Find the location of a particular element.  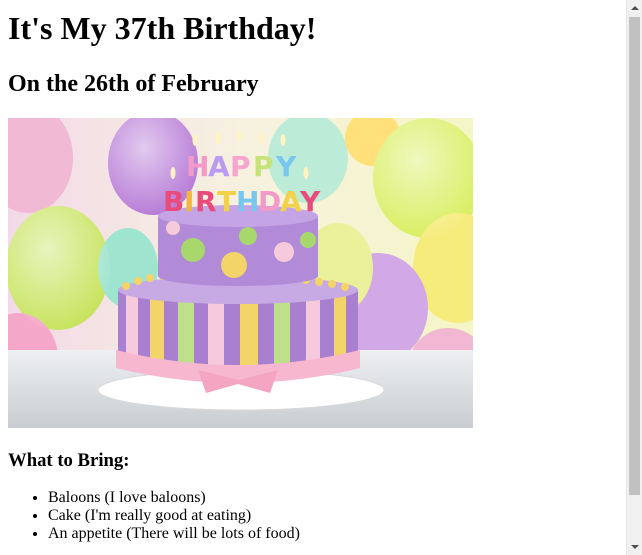

svg-text: D is located at coordinates (269, 201).